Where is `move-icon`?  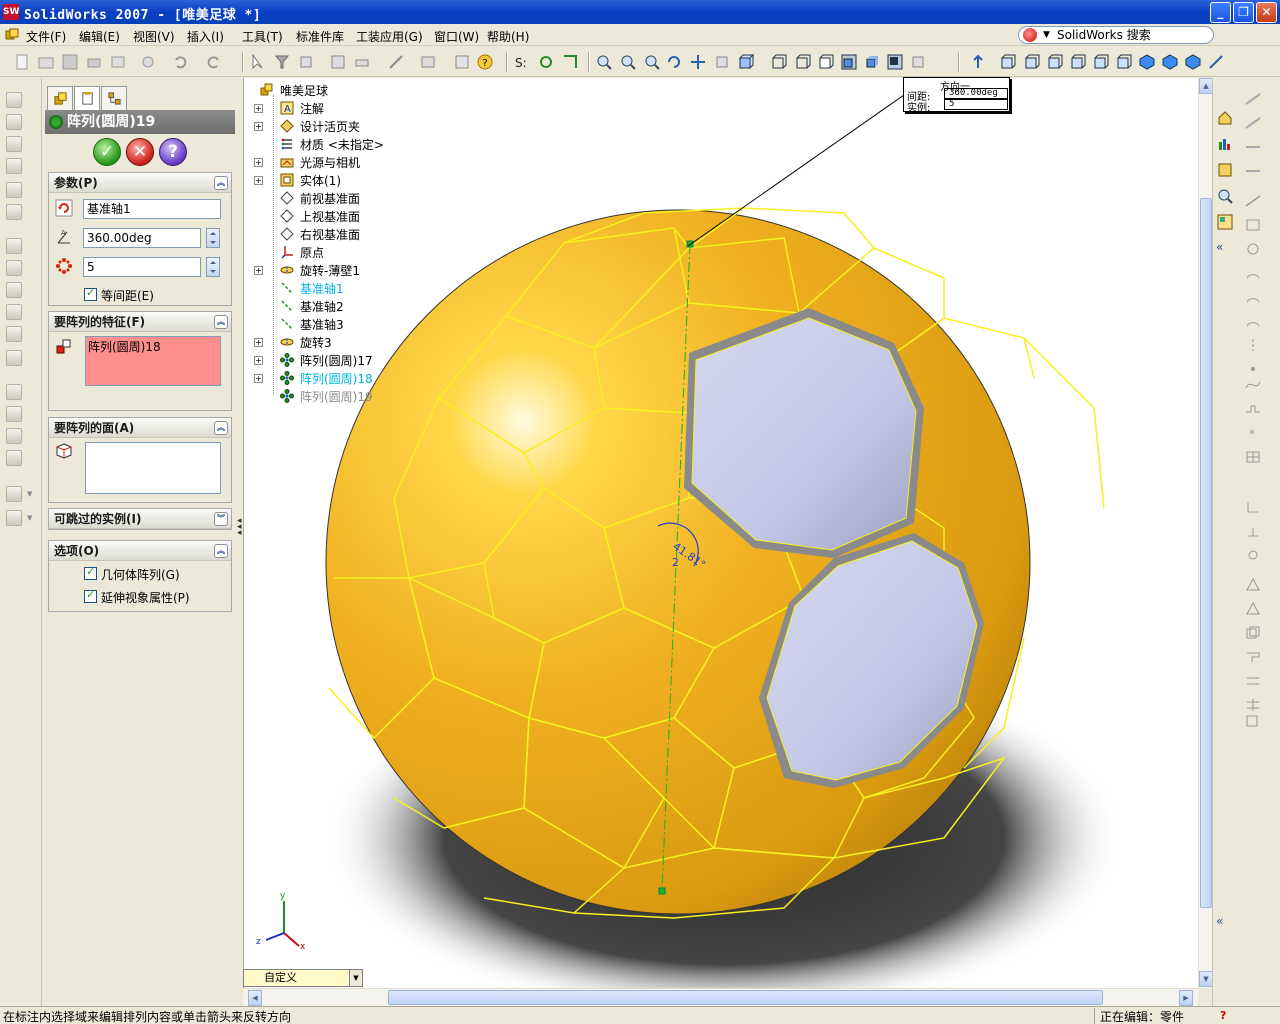
move-icon is located at coordinates (1253, 657).